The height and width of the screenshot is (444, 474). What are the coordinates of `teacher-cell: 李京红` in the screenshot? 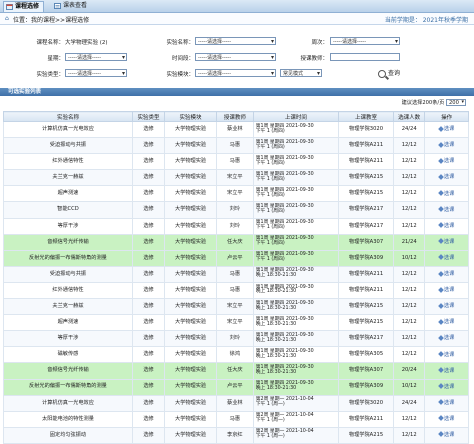 It's located at (234, 435).